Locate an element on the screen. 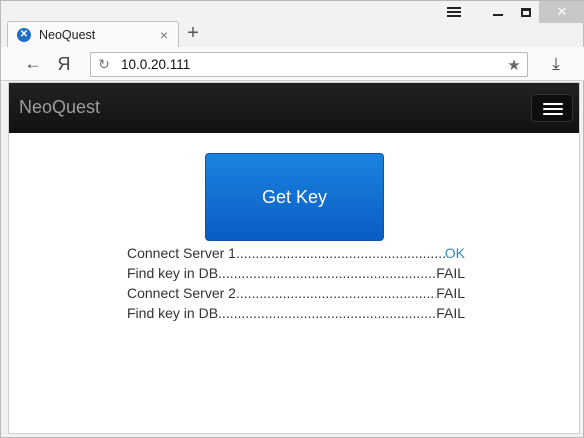 The height and width of the screenshot is (438, 584). menu-icon is located at coordinates (454, 12).